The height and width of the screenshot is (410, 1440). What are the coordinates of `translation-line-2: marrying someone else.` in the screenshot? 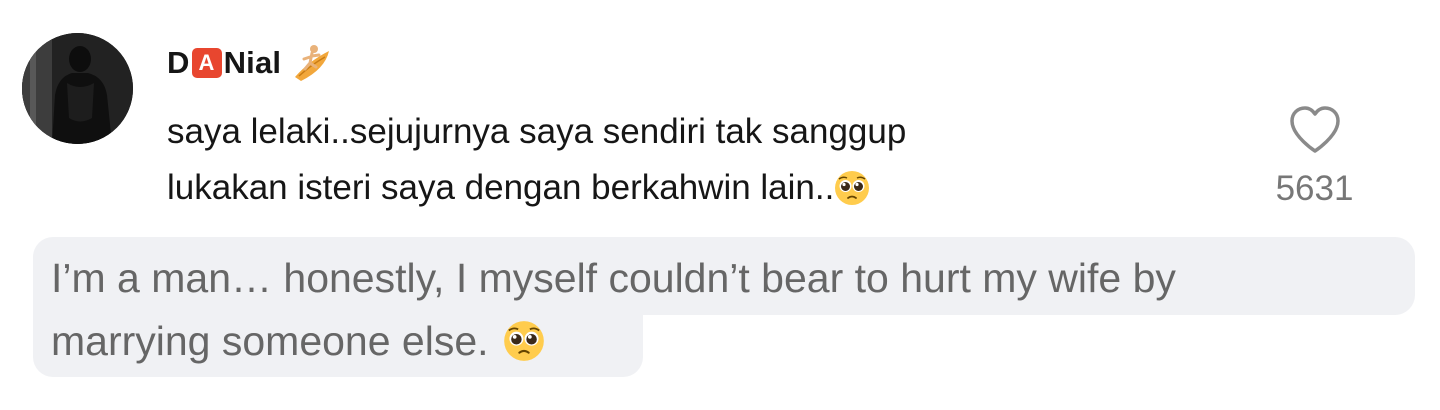 It's located at (298, 341).